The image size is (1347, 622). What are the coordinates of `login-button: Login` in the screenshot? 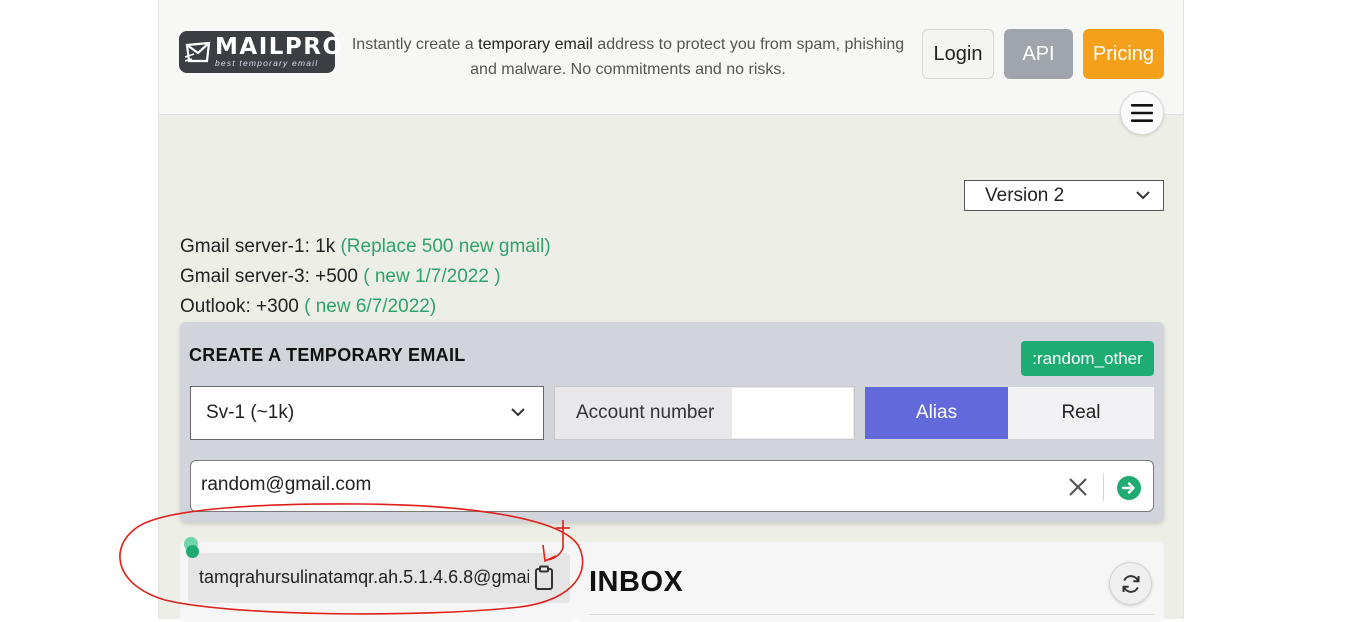 It's located at (958, 54).